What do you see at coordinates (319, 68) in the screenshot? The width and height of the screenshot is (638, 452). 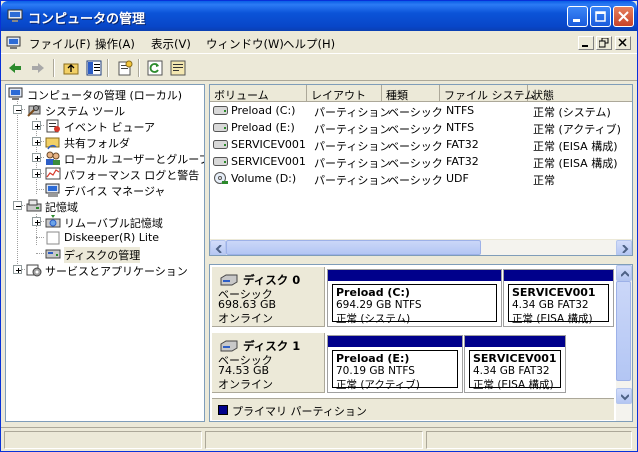 I see `toolbar` at bounding box center [319, 68].